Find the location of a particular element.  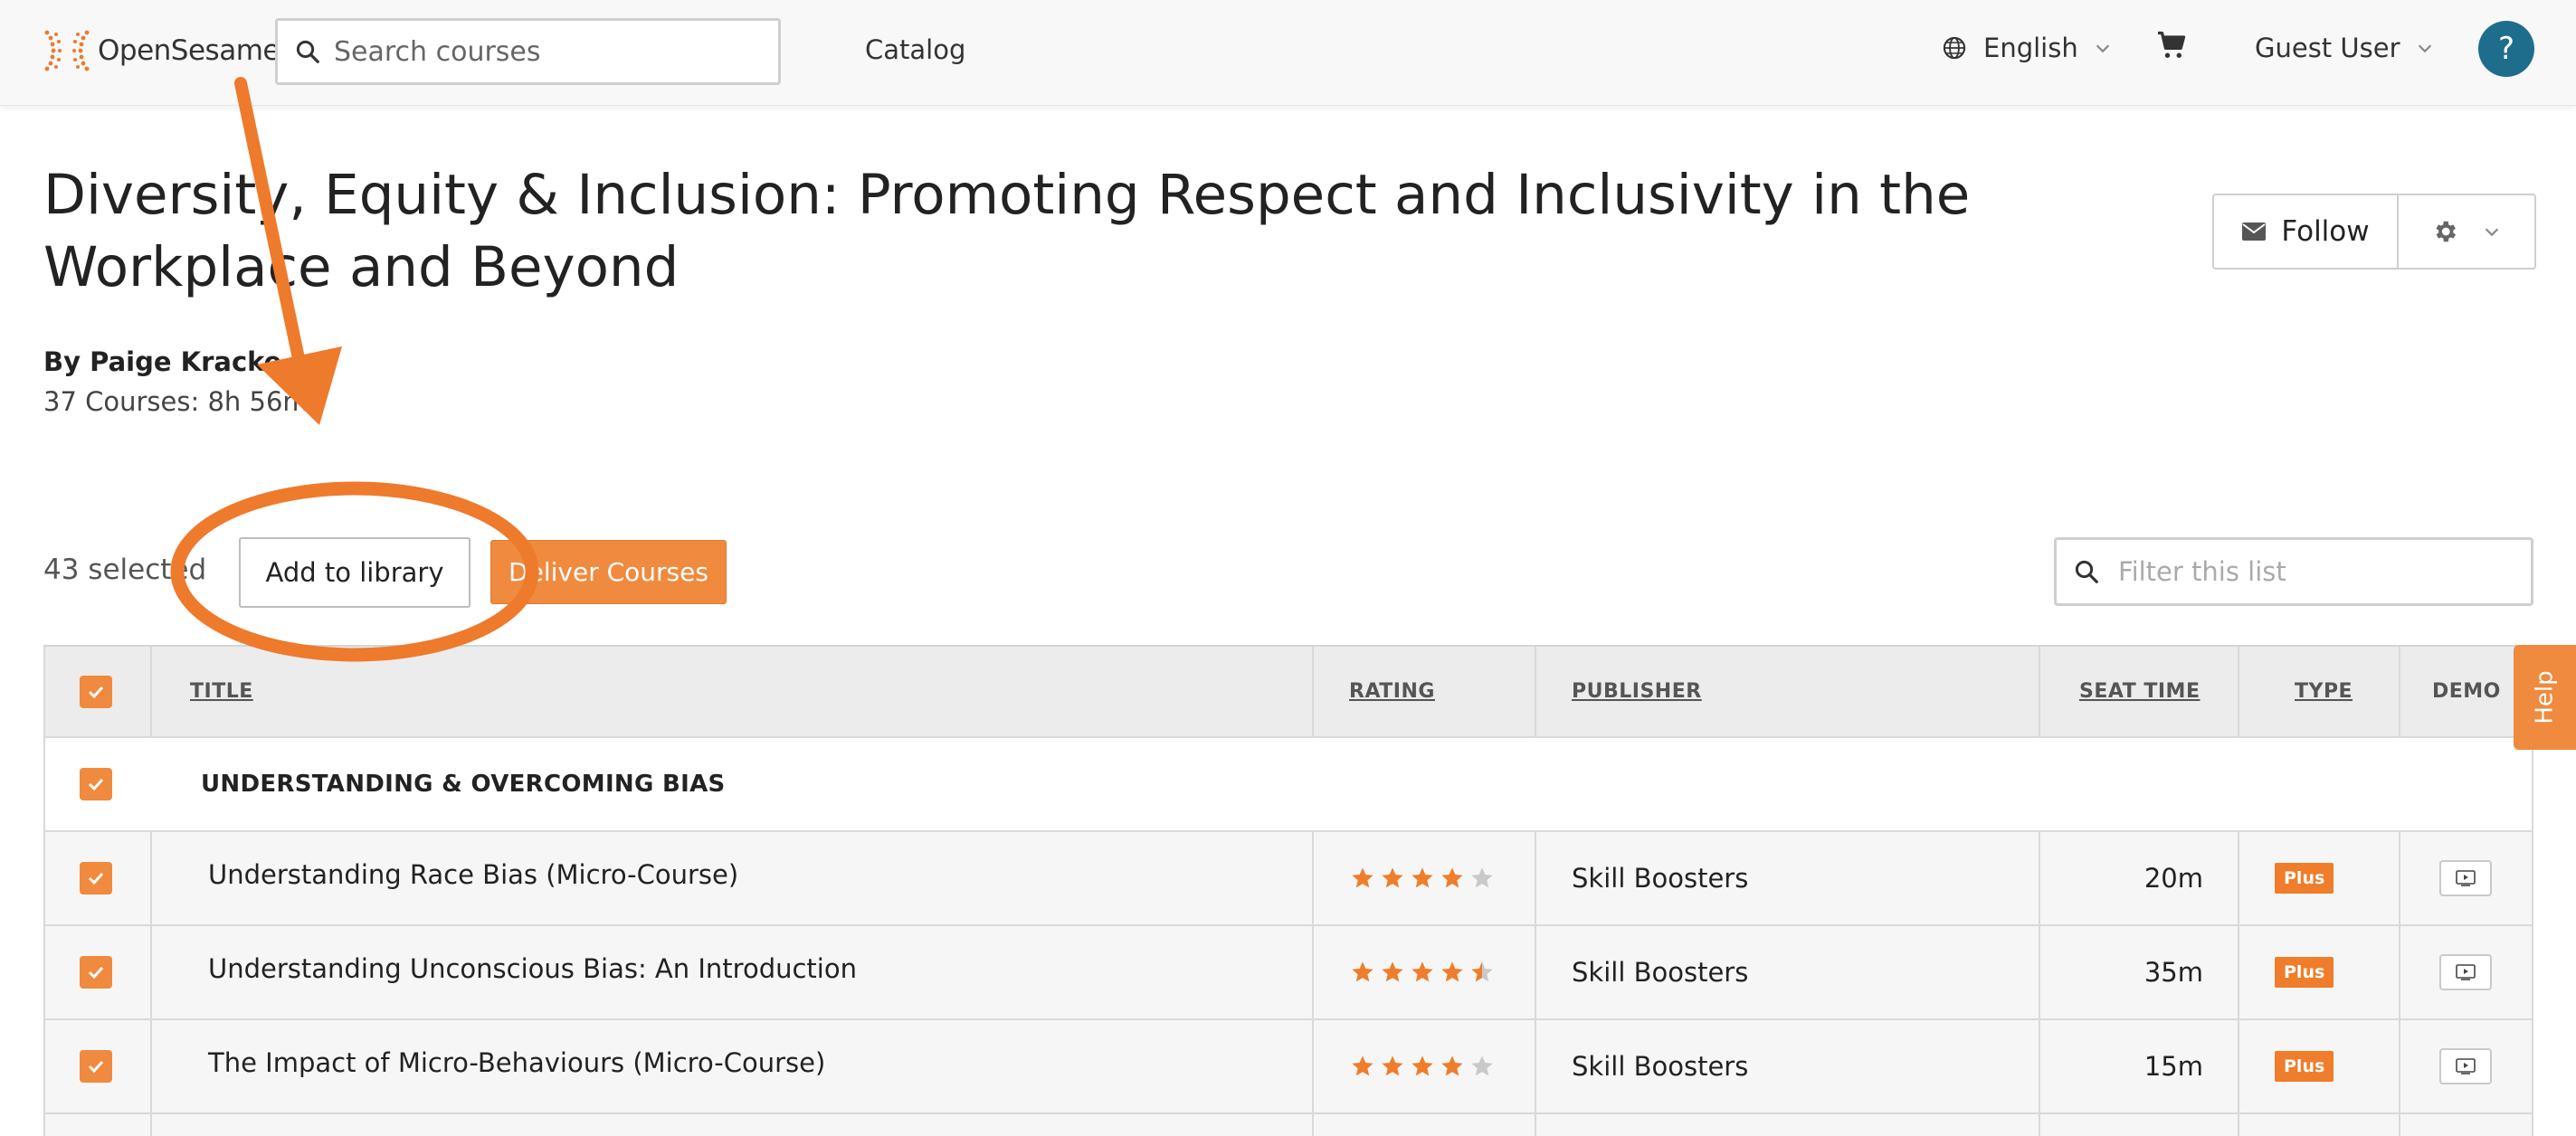

language-selector: English is located at coordinates (2028, 48).